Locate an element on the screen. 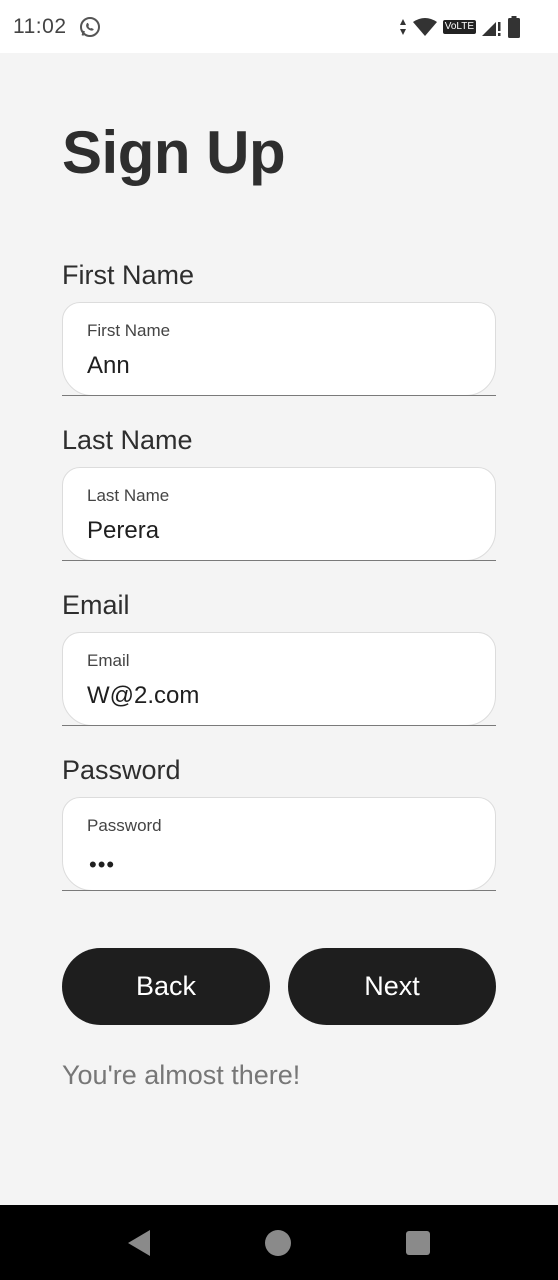 The height and width of the screenshot is (1280, 558). last-name-float-label: Last Name is located at coordinates (128, 495).